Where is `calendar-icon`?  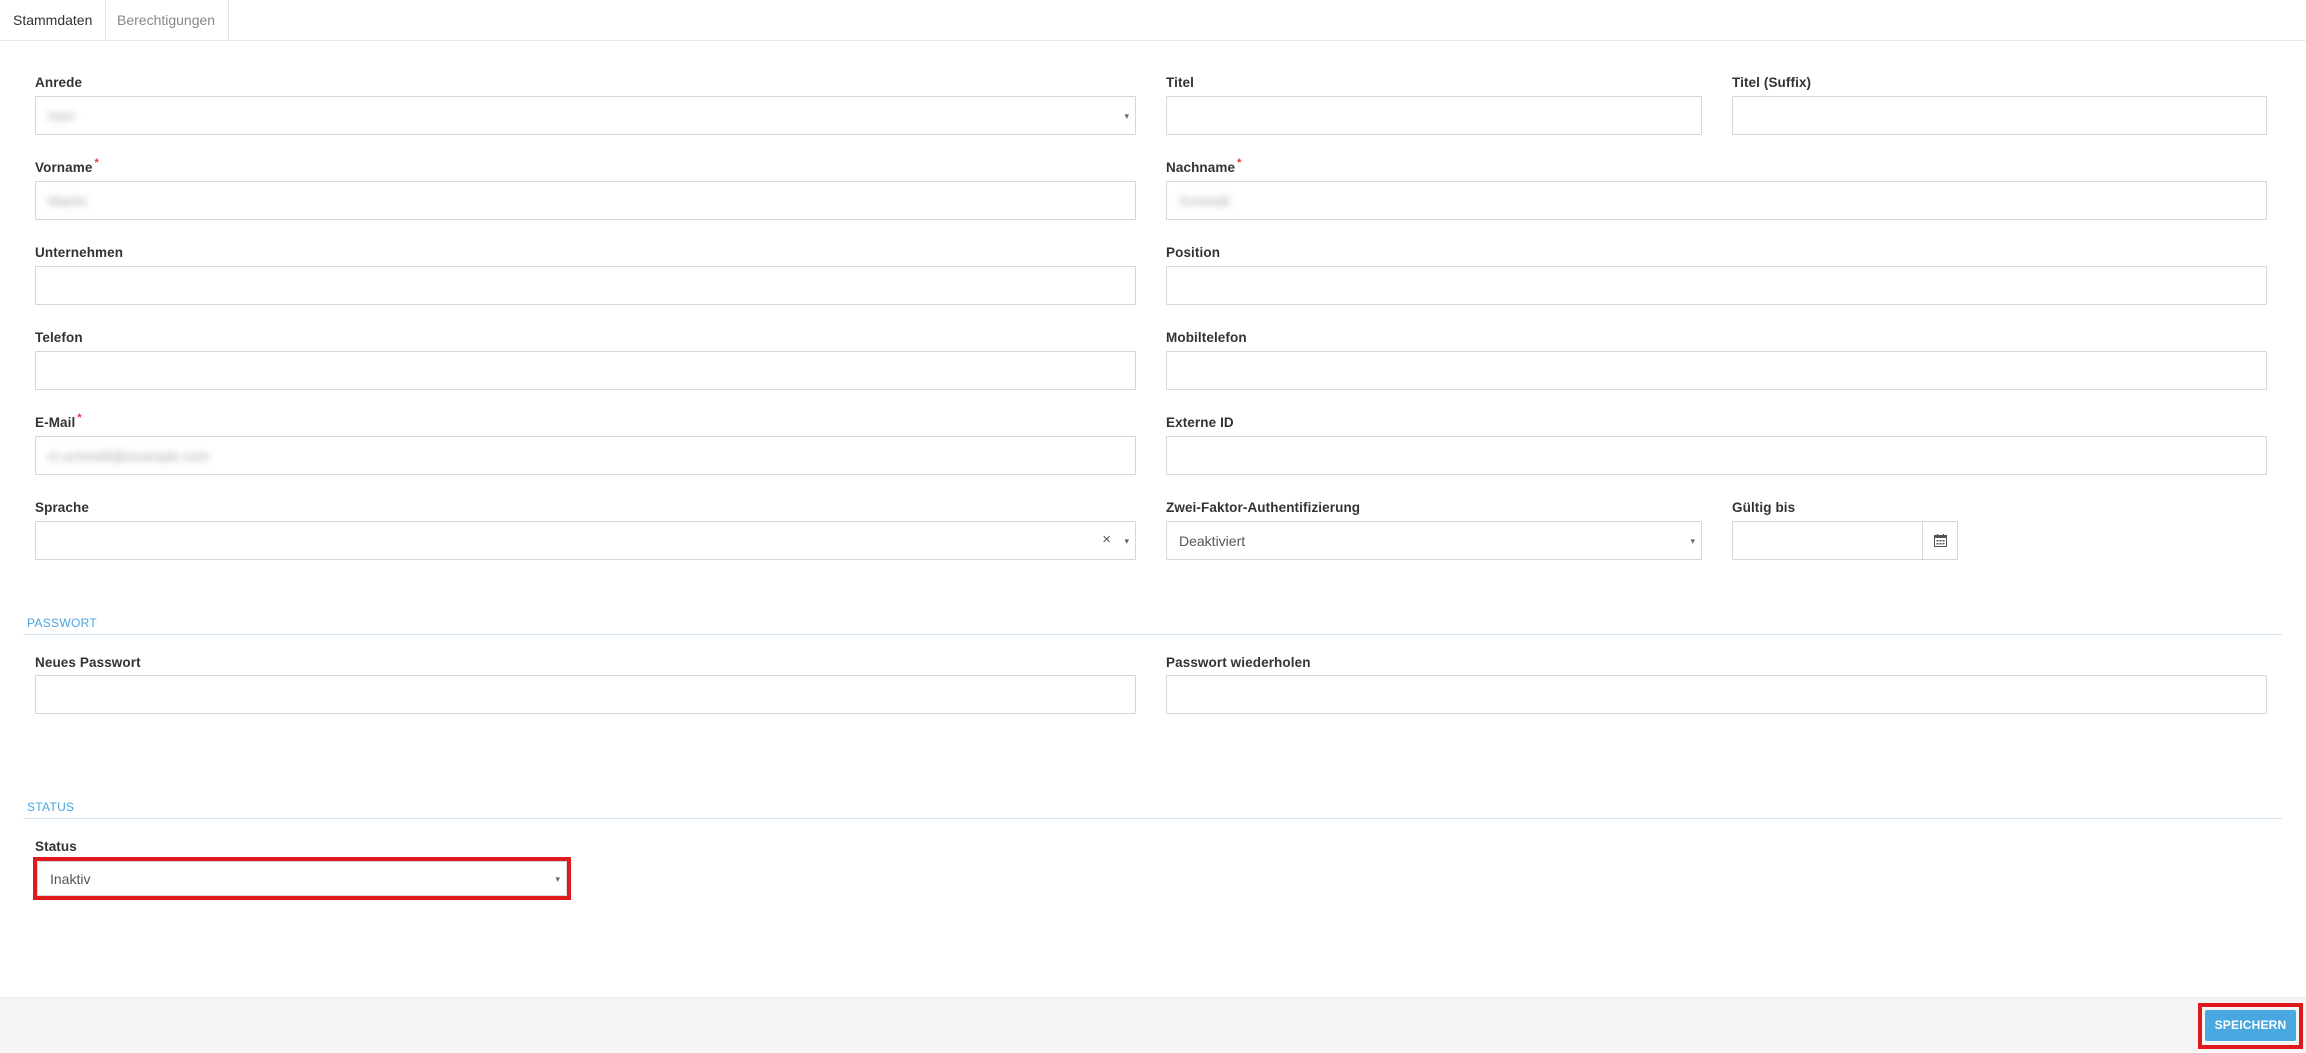
calendar-icon is located at coordinates (1940, 540).